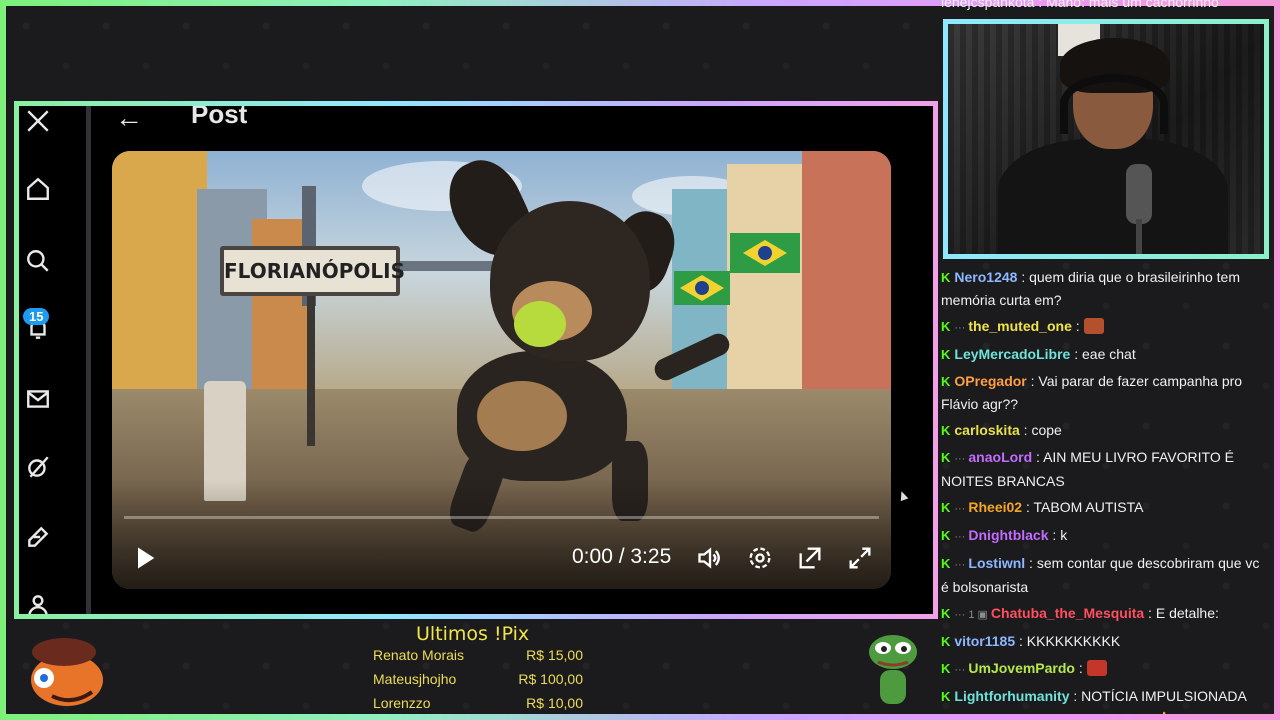 Image resolution: width=1280 pixels, height=720 pixels. Describe the element at coordinates (1114, 104) in the screenshot. I see `headphones` at that location.